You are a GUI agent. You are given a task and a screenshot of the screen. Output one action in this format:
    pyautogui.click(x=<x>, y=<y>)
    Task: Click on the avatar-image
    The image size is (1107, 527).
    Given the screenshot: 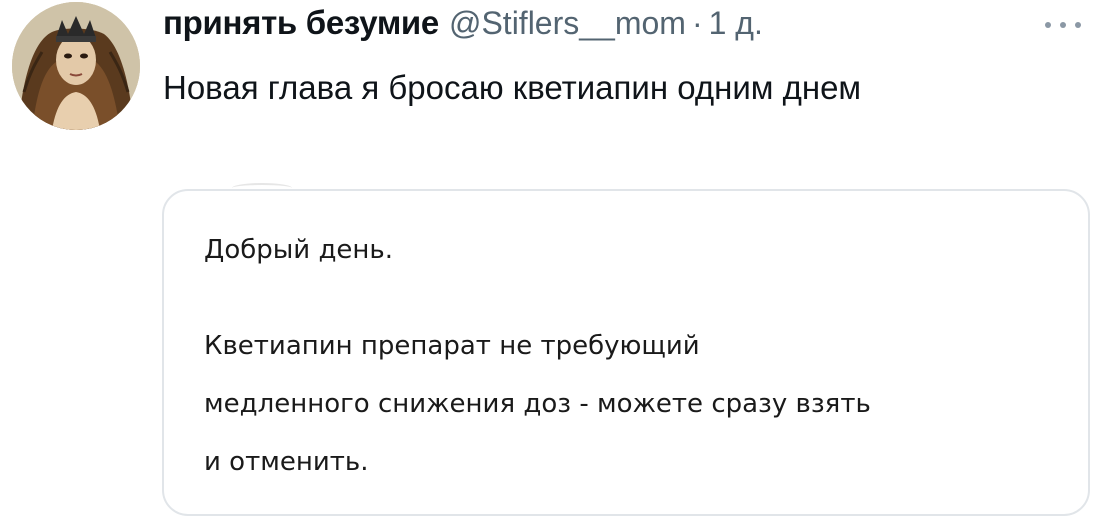 What is the action you would take?
    pyautogui.click(x=76, y=66)
    